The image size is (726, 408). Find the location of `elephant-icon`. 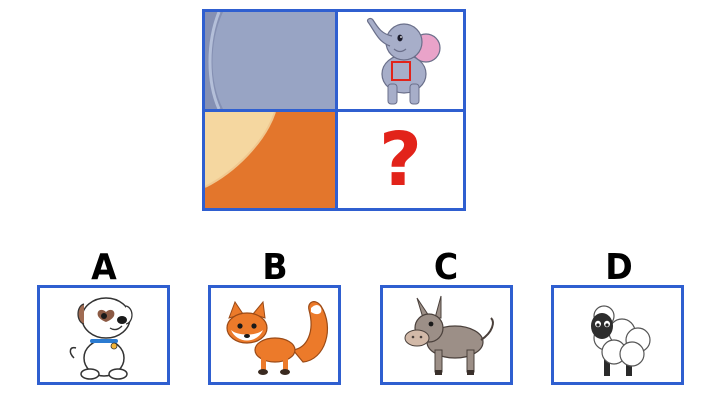

elephant-icon is located at coordinates (403, 61).